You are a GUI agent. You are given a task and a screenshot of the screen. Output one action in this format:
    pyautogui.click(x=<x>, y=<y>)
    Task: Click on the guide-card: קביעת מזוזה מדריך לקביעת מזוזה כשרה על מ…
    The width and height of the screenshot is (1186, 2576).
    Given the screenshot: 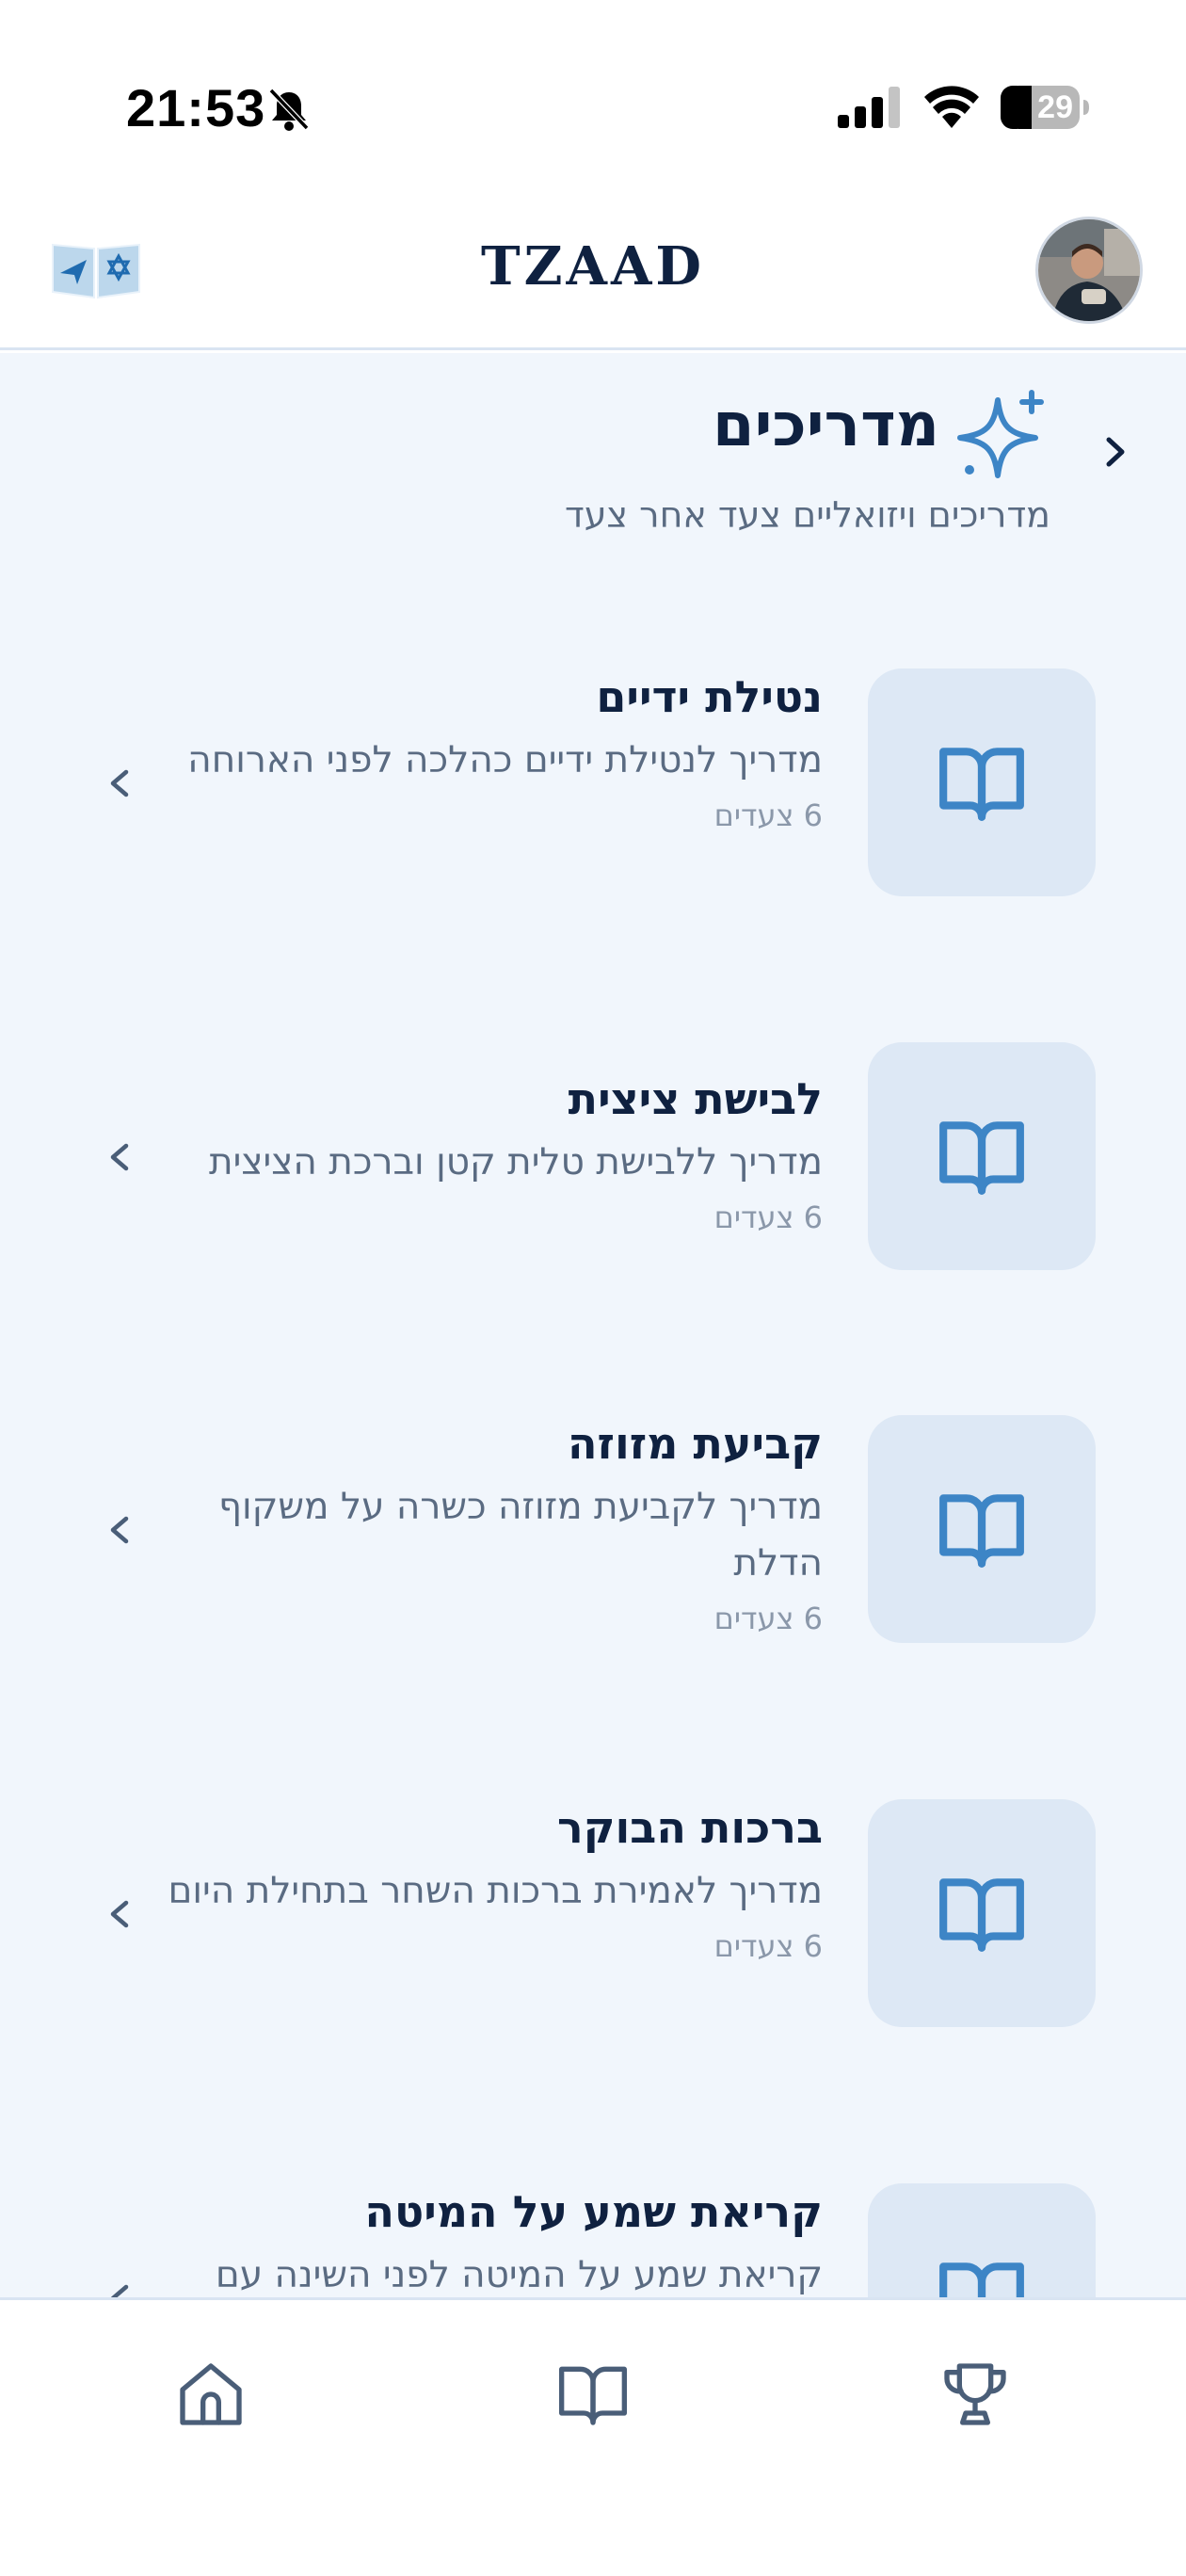 What is the action you would take?
    pyautogui.click(x=593, y=1537)
    